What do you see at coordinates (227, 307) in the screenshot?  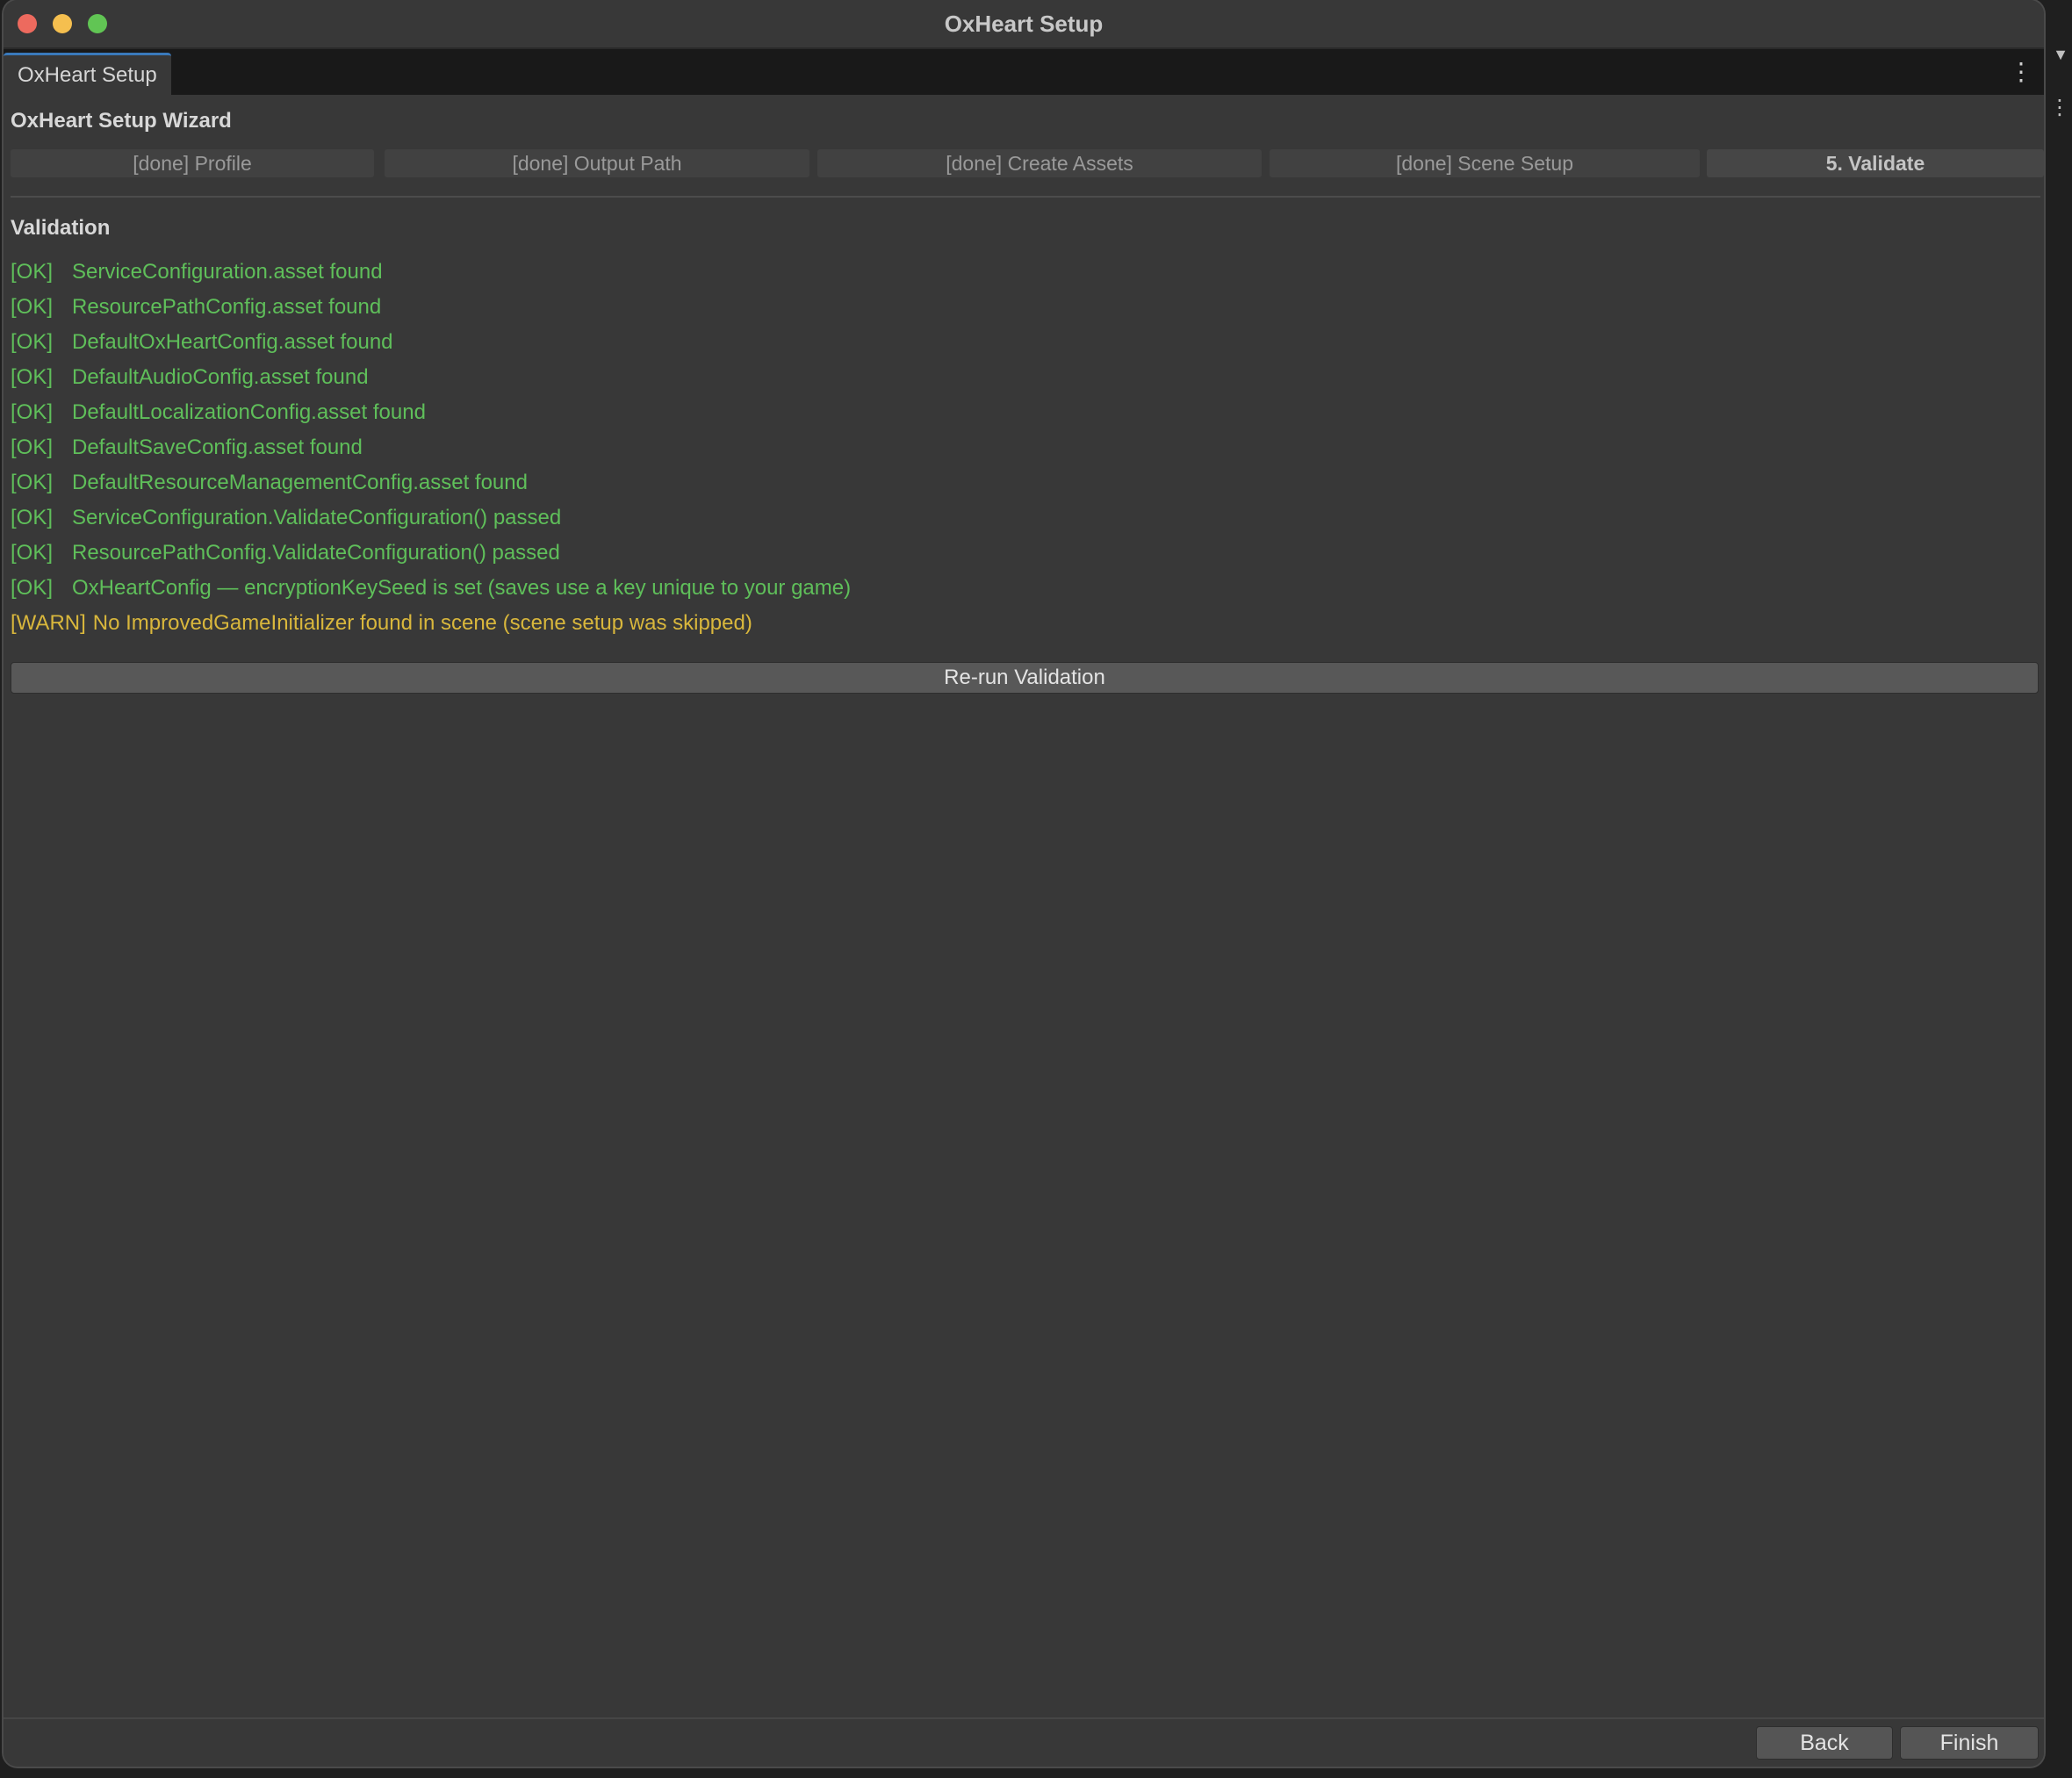 I see `result-message: ResourcePathConfig.asset found` at bounding box center [227, 307].